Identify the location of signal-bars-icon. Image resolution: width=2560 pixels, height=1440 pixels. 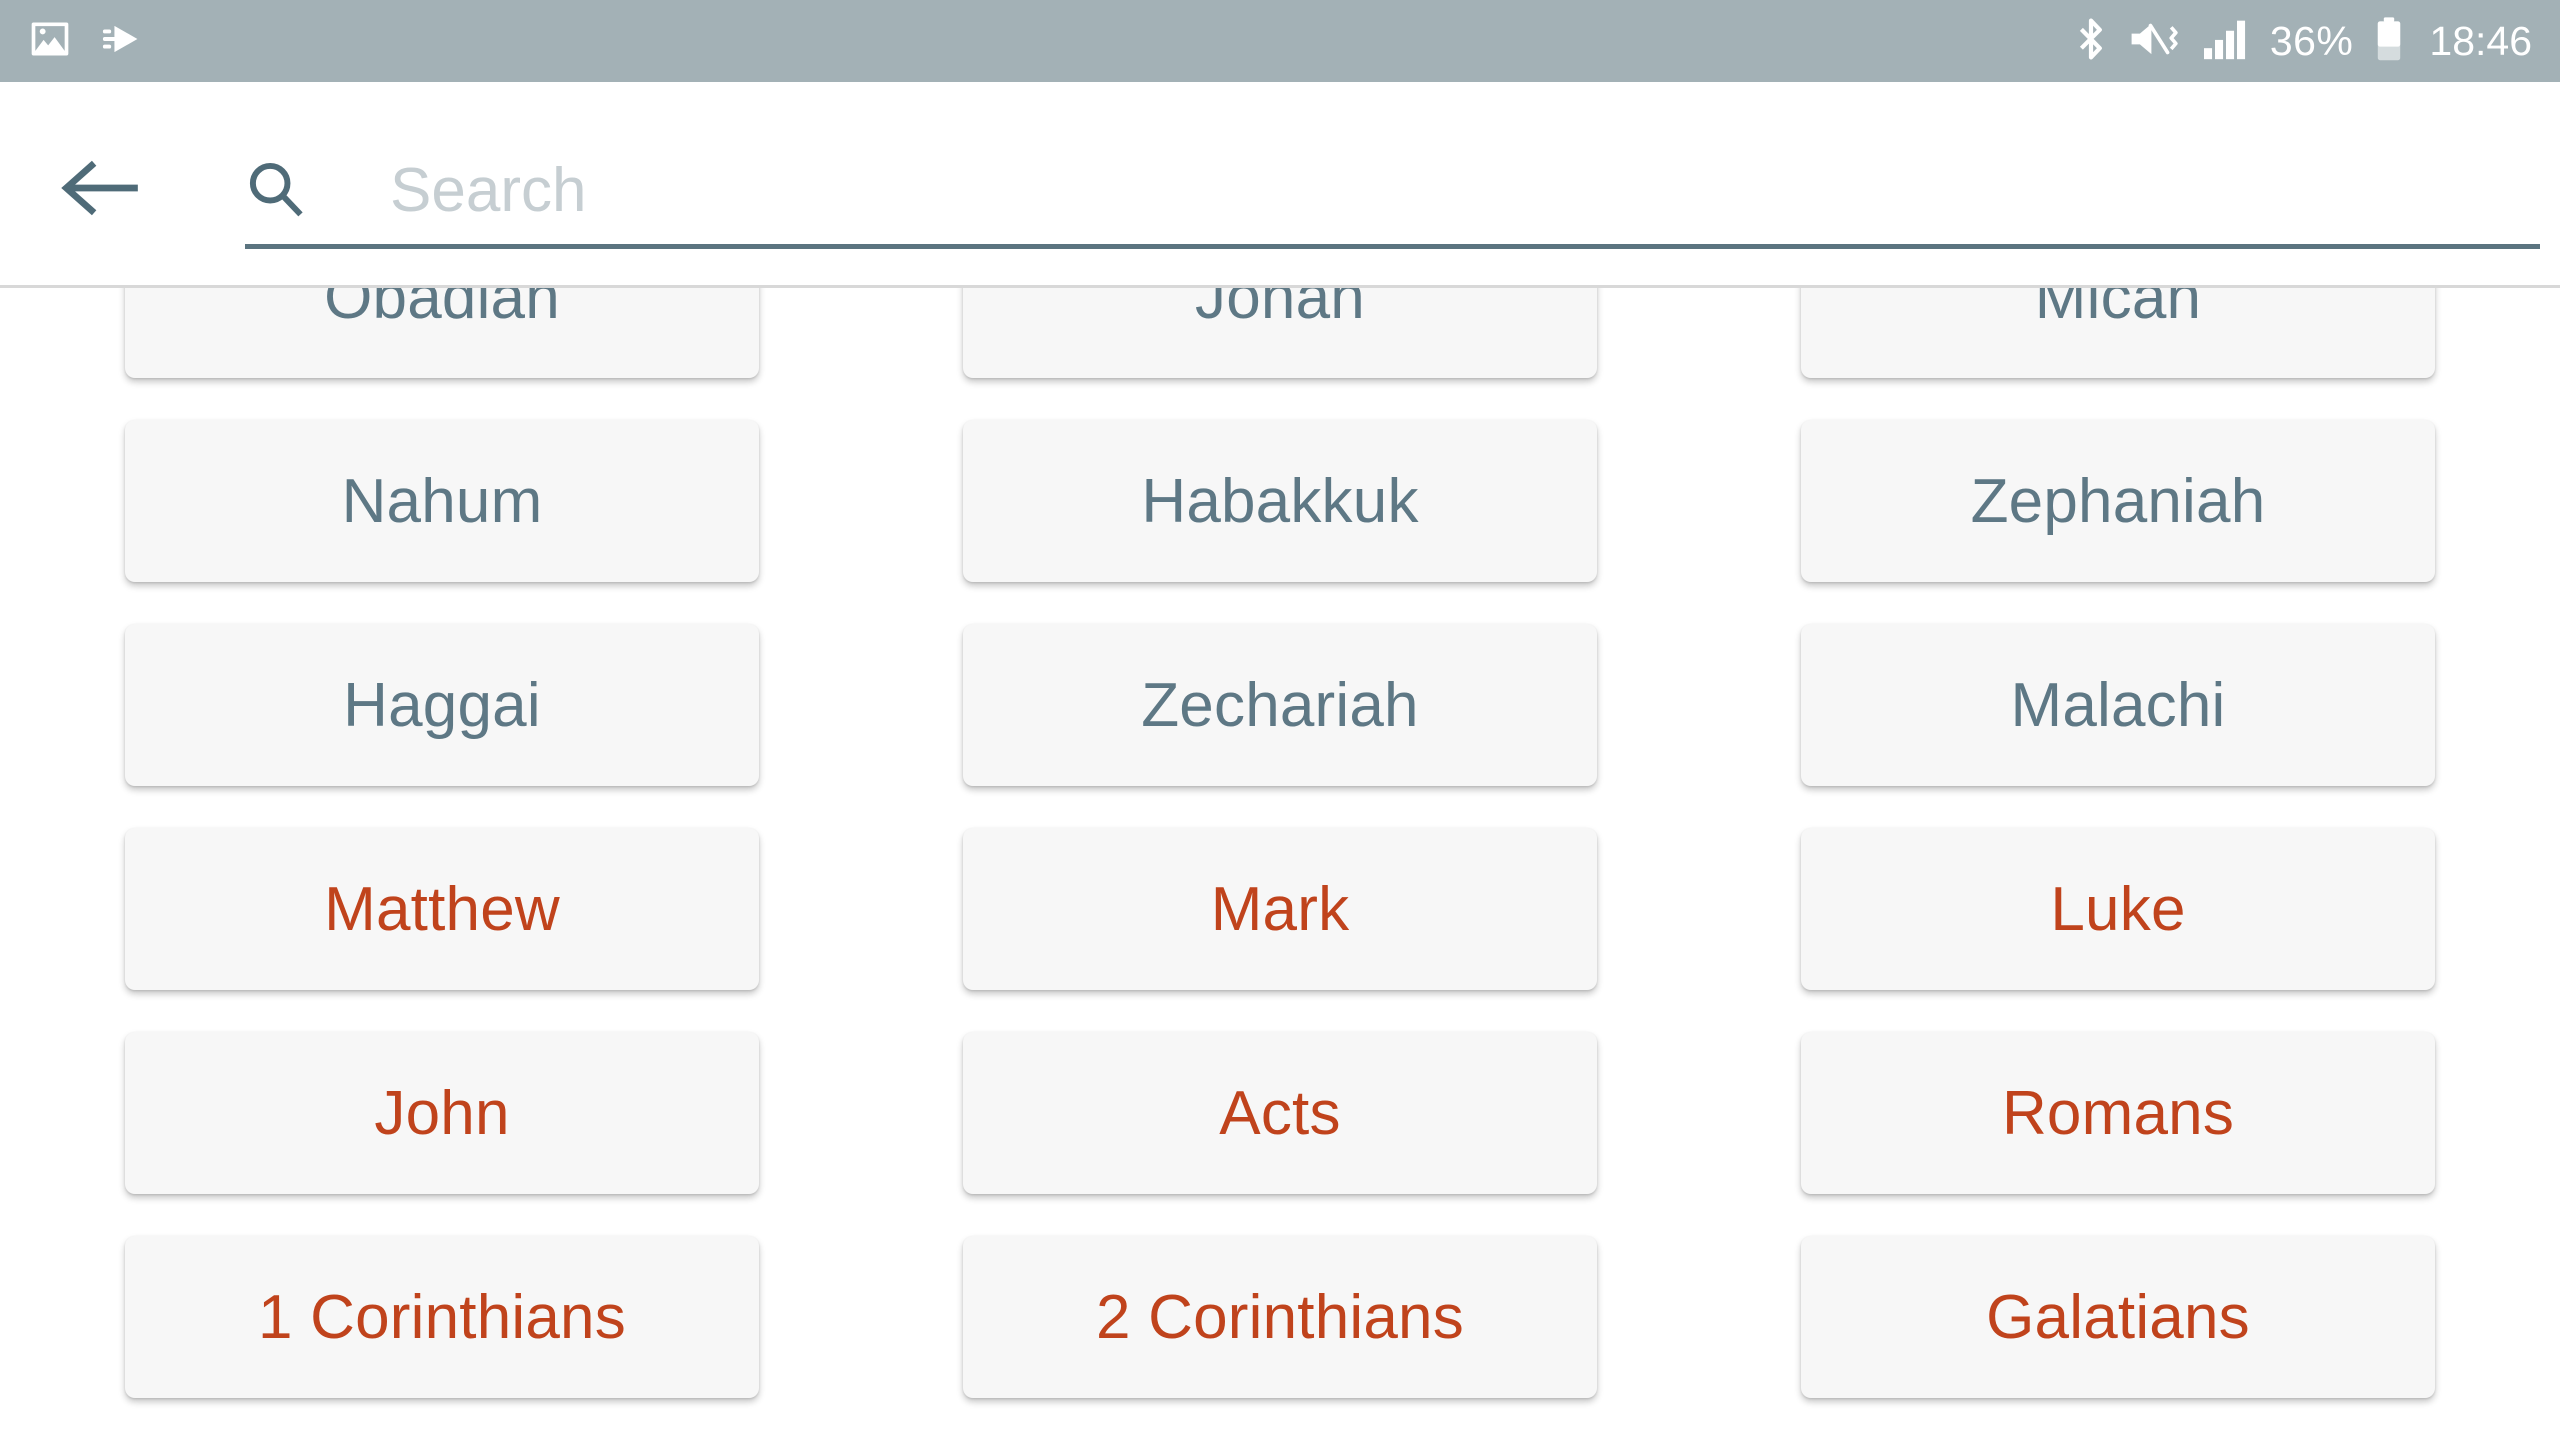
(2226, 41).